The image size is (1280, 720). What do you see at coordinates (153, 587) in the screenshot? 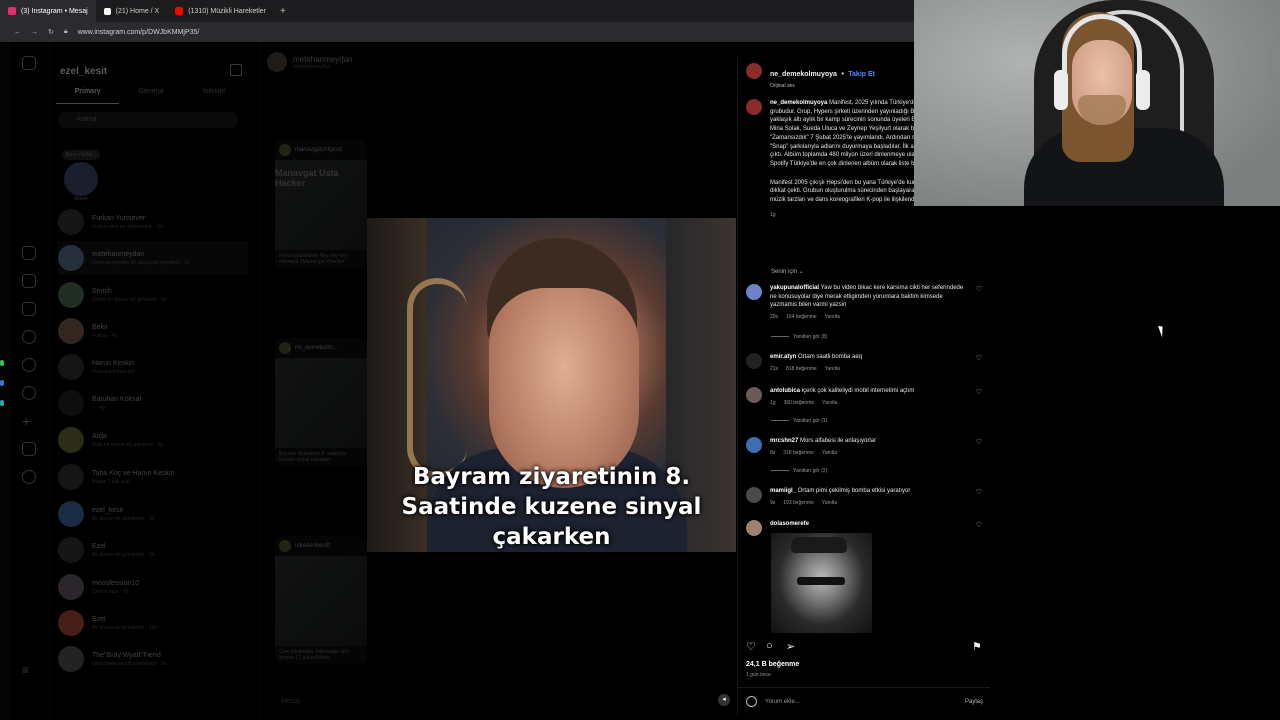
I see `conversation-row: meosfession10 Cem'in burs · 1h` at bounding box center [153, 587].